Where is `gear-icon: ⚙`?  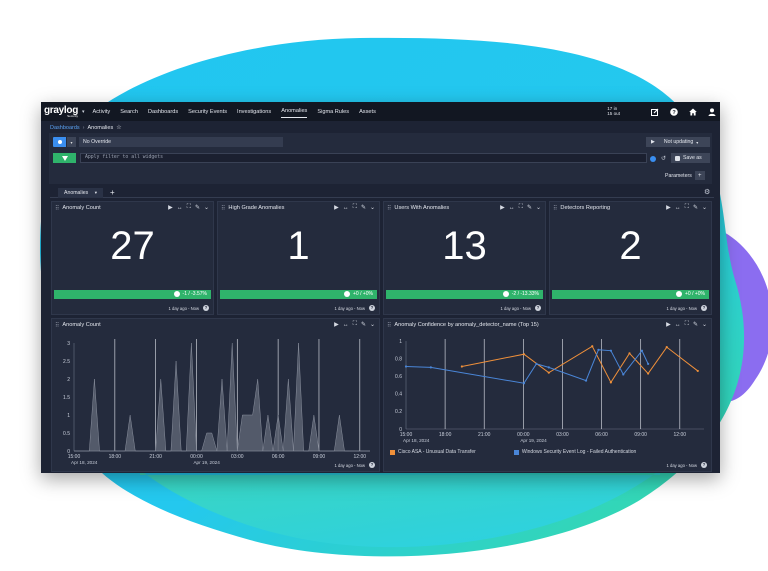
gear-icon: ⚙ is located at coordinates (707, 192).